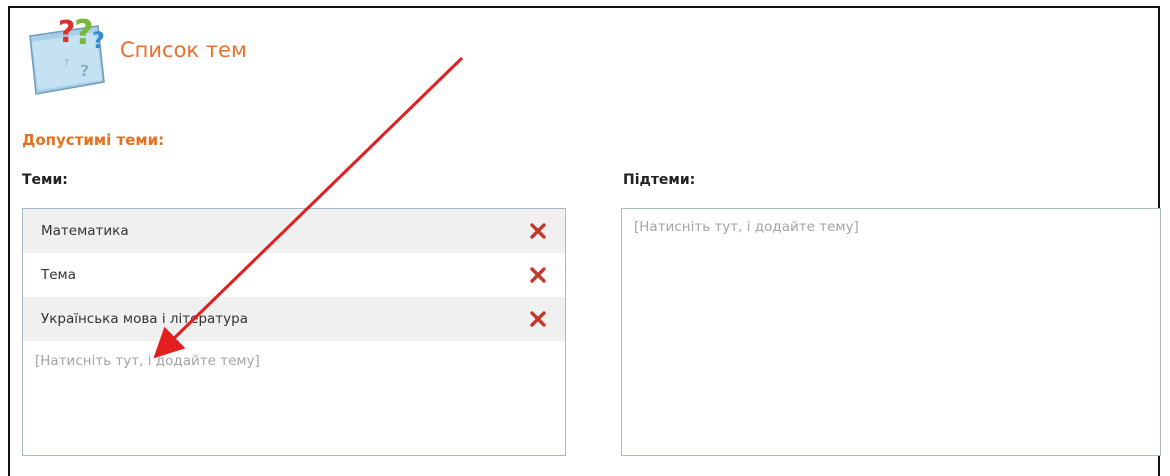 The width and height of the screenshot is (1170, 476). What do you see at coordinates (70, 58) in the screenshot?
I see `question-folder-icon: ? ? ? ? ?` at bounding box center [70, 58].